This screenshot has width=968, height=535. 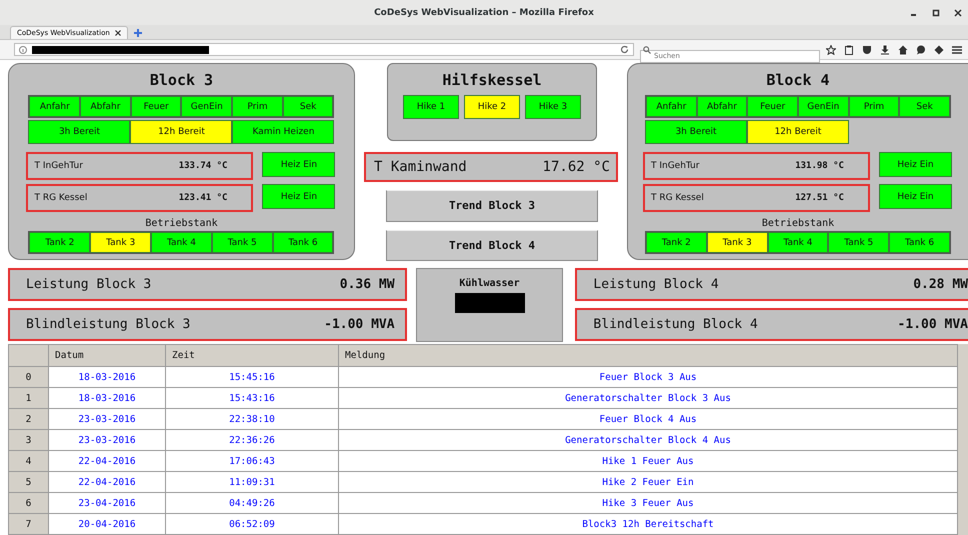 I want to click on table-cell: Block3 12h Bereitschaft, so click(x=648, y=524).